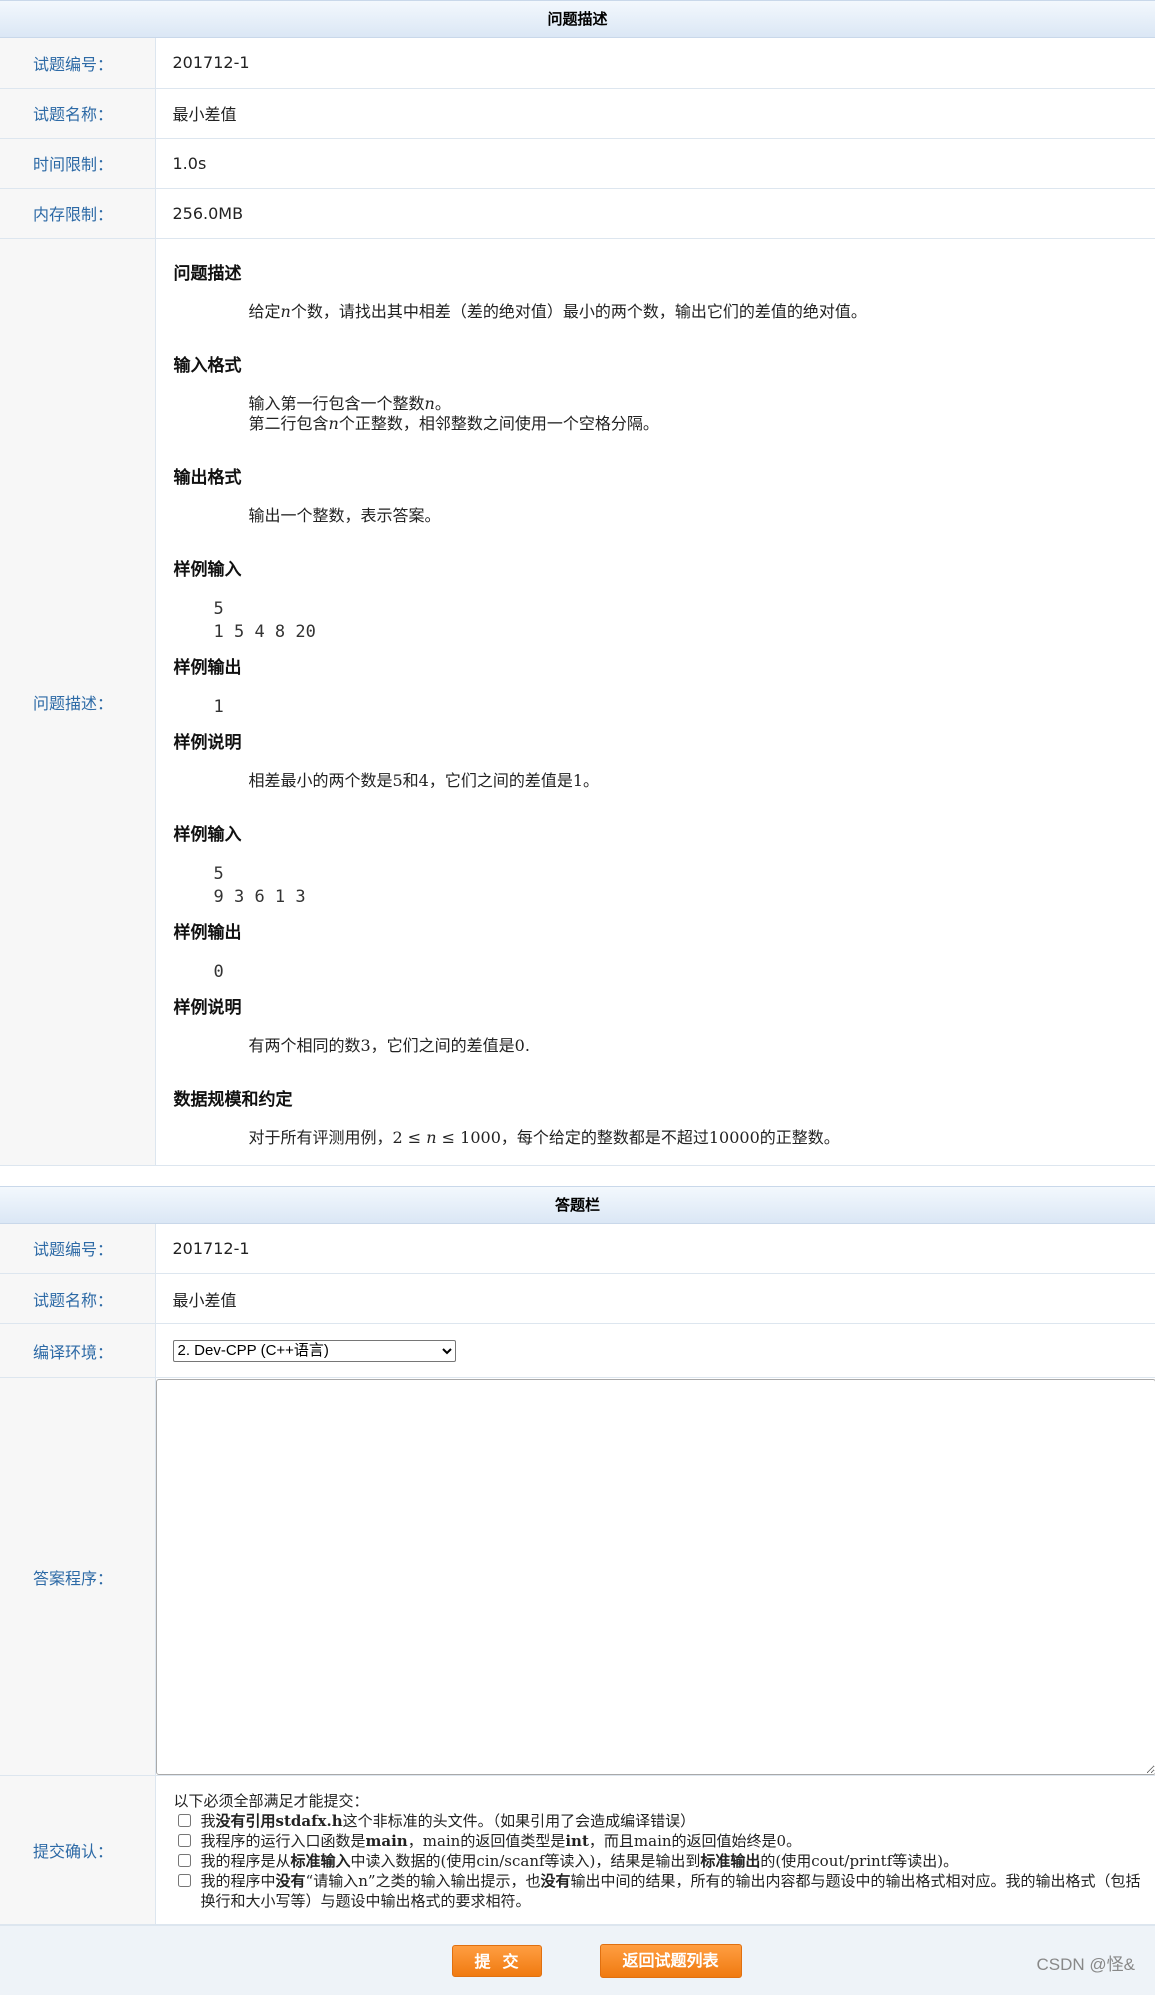 Image resolution: width=1155 pixels, height=1995 pixels. I want to click on sample-input-title-1: 样例输入, so click(664, 570).